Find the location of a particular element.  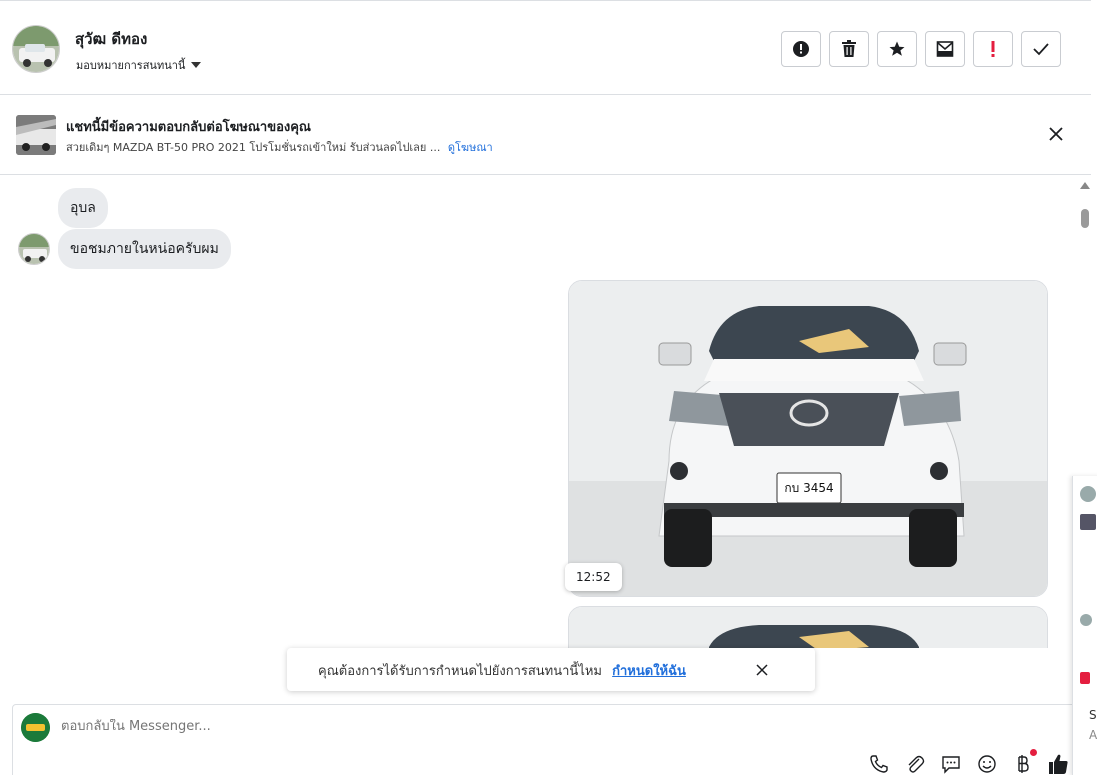

saved-replies-button is located at coordinates (951, 764).